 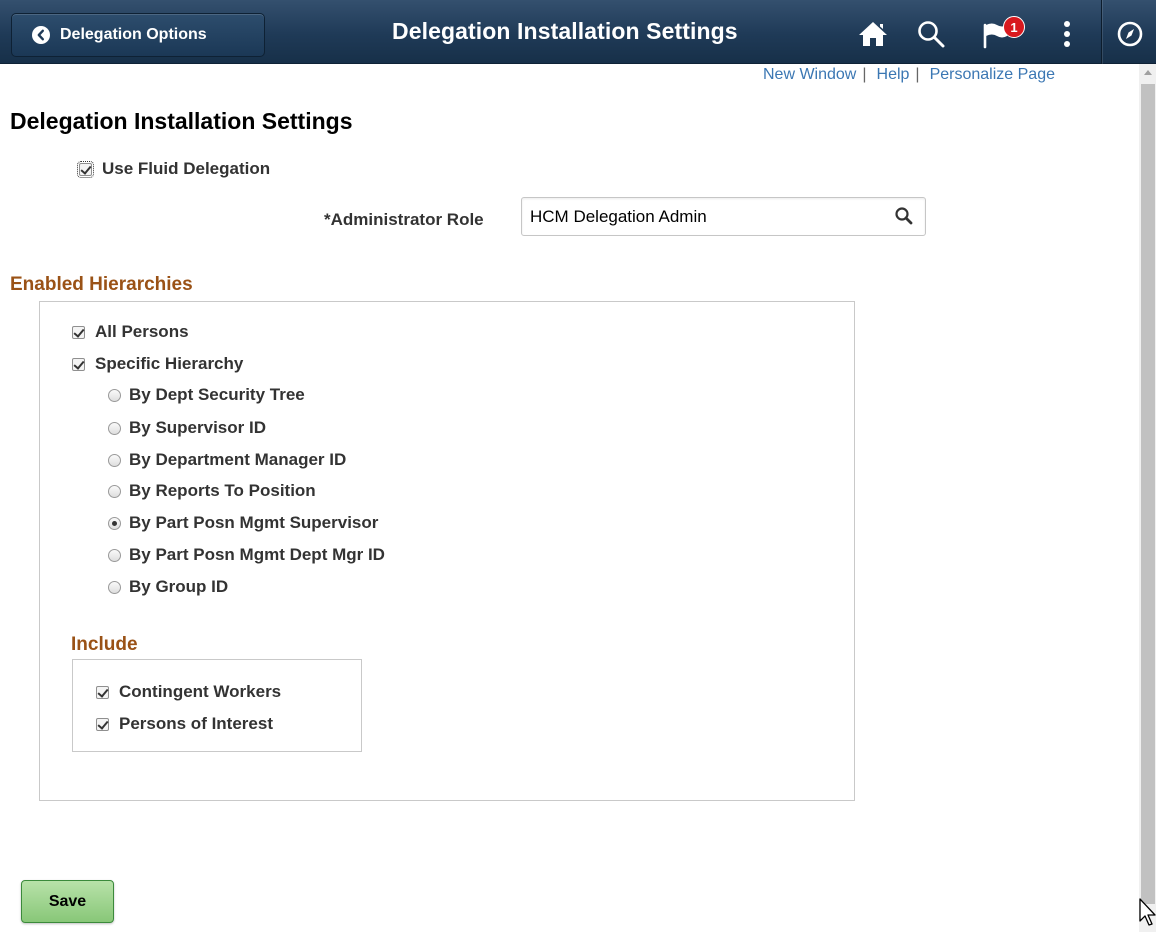 I want to click on hierarchy-radio-selected, so click(x=114, y=523).